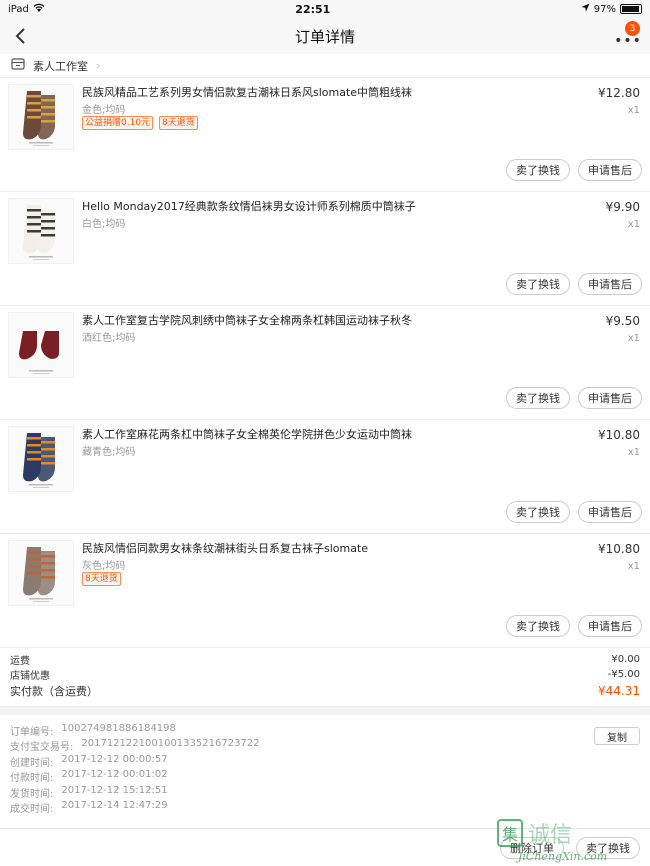 Image resolution: width=650 pixels, height=866 pixels. I want to click on device-name: iPad, so click(18, 9).